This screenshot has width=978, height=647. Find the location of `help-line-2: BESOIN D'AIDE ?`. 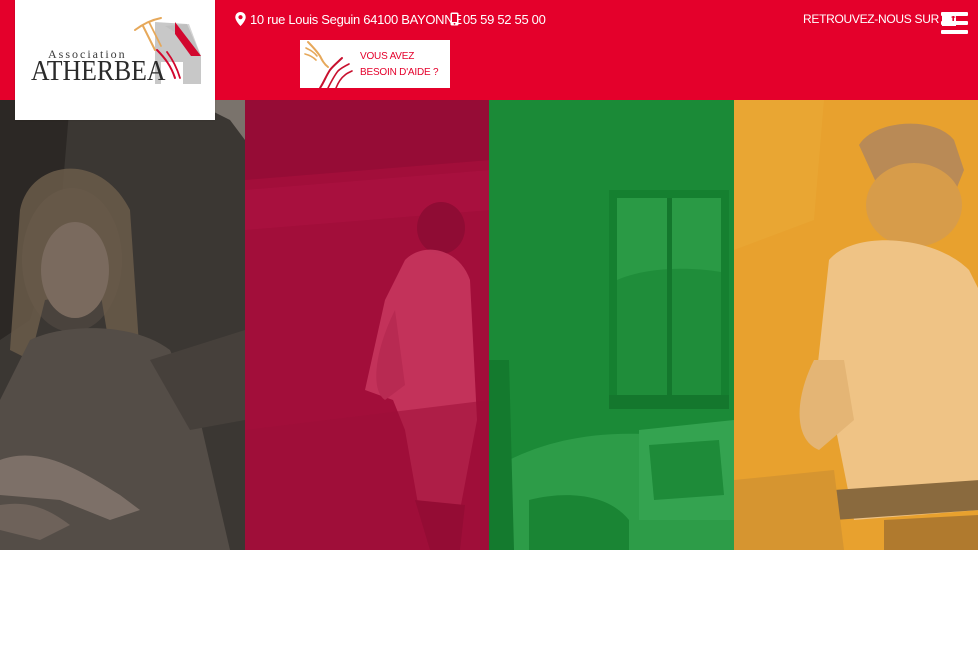

help-line-2: BESOIN D'AIDE ? is located at coordinates (399, 72).